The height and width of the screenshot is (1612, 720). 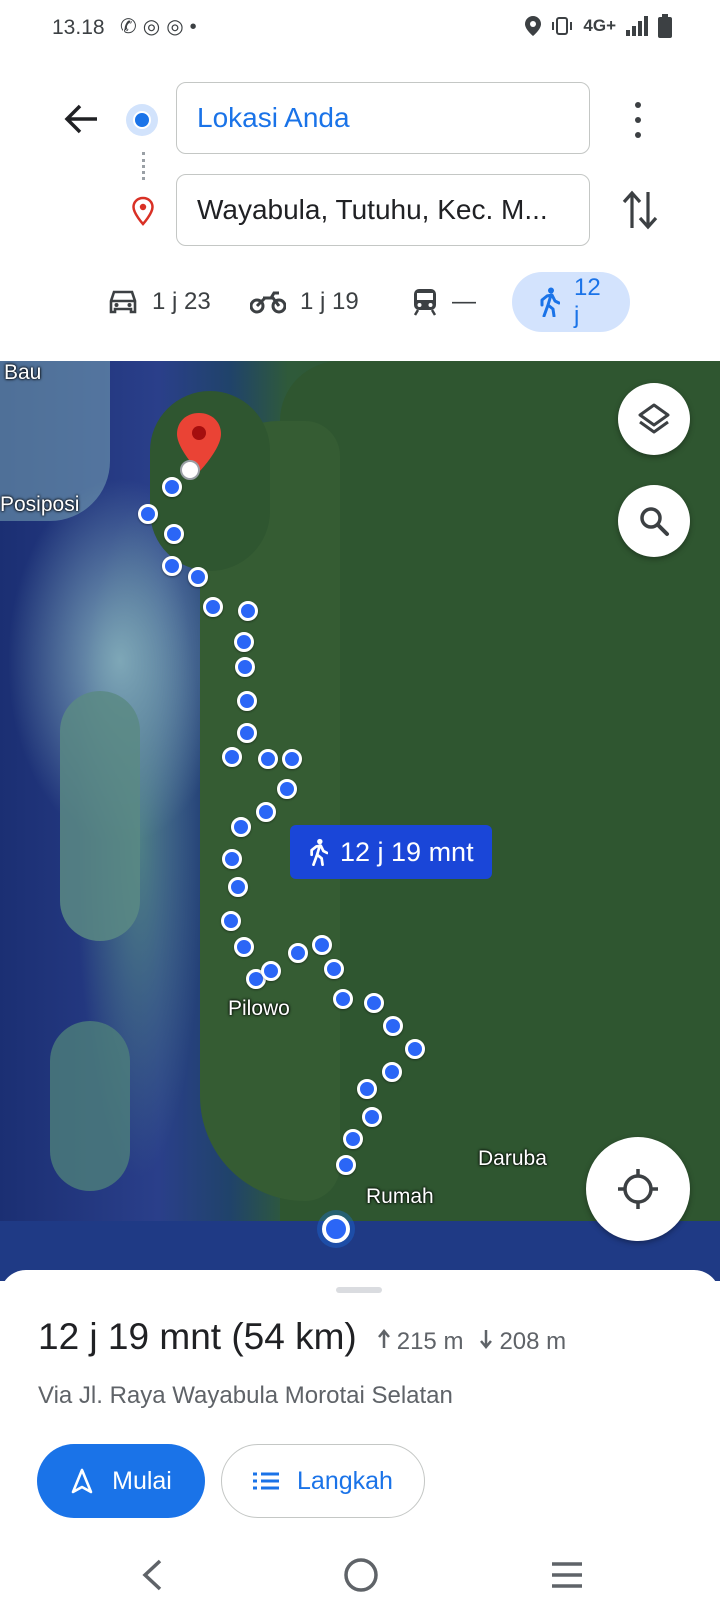 I want to click on status-time: 13.18, so click(x=78, y=27).